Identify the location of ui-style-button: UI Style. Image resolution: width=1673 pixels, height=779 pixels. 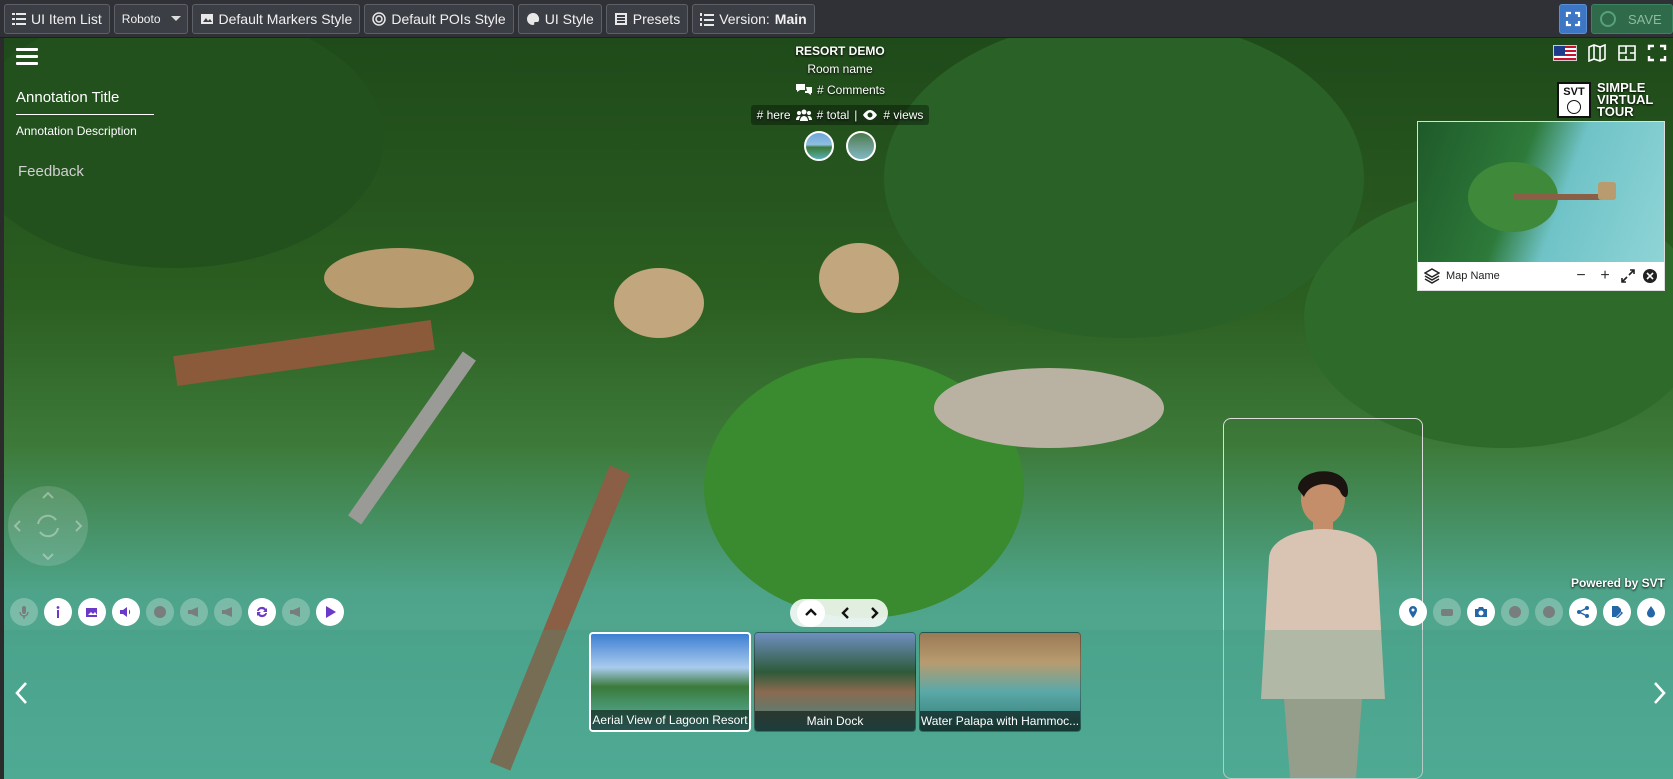
(559, 18).